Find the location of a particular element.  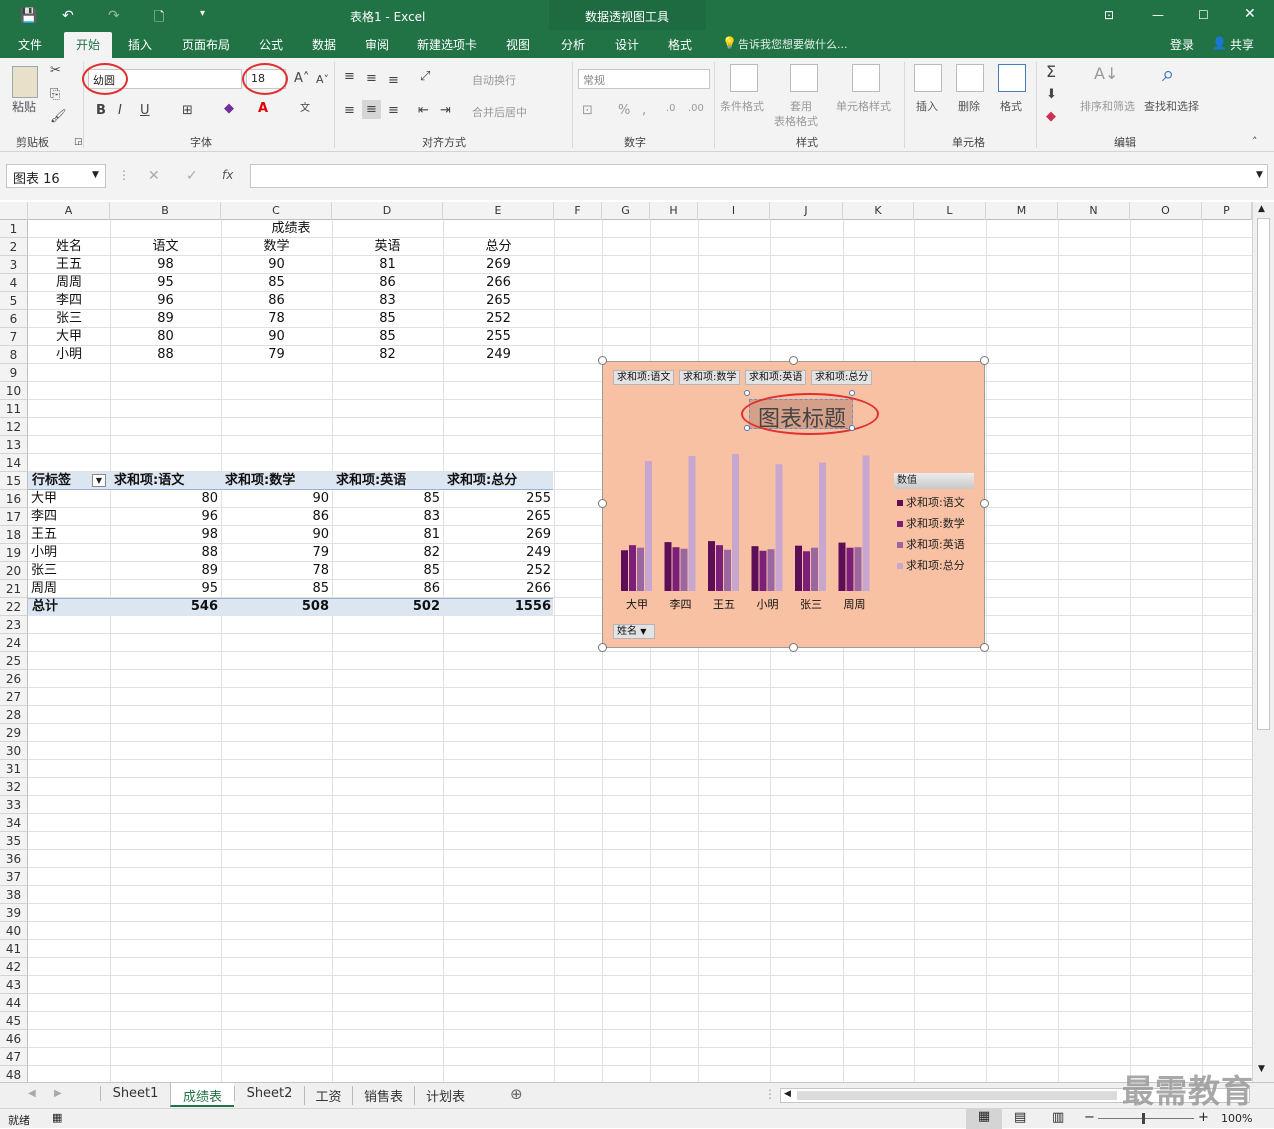

row-header: 31 is located at coordinates (14, 769).